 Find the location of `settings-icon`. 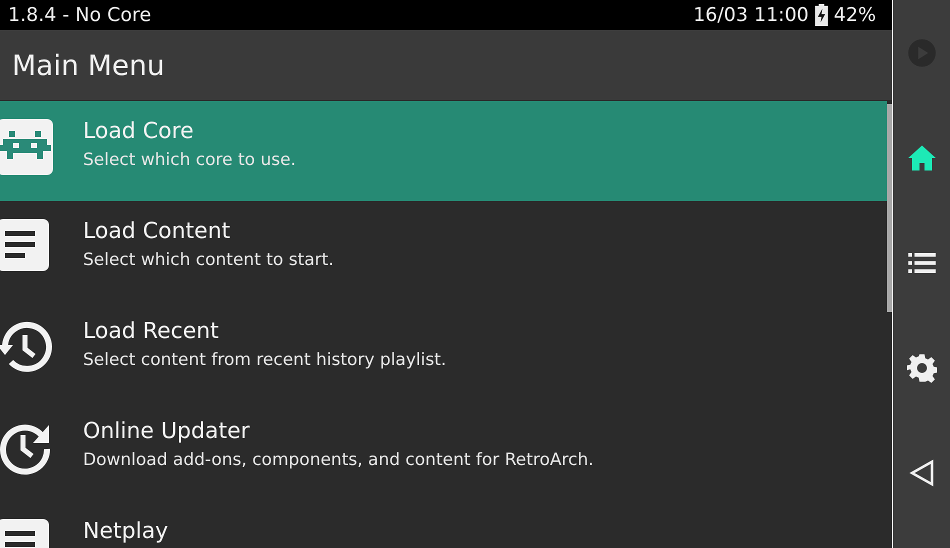

settings-icon is located at coordinates (921, 368).